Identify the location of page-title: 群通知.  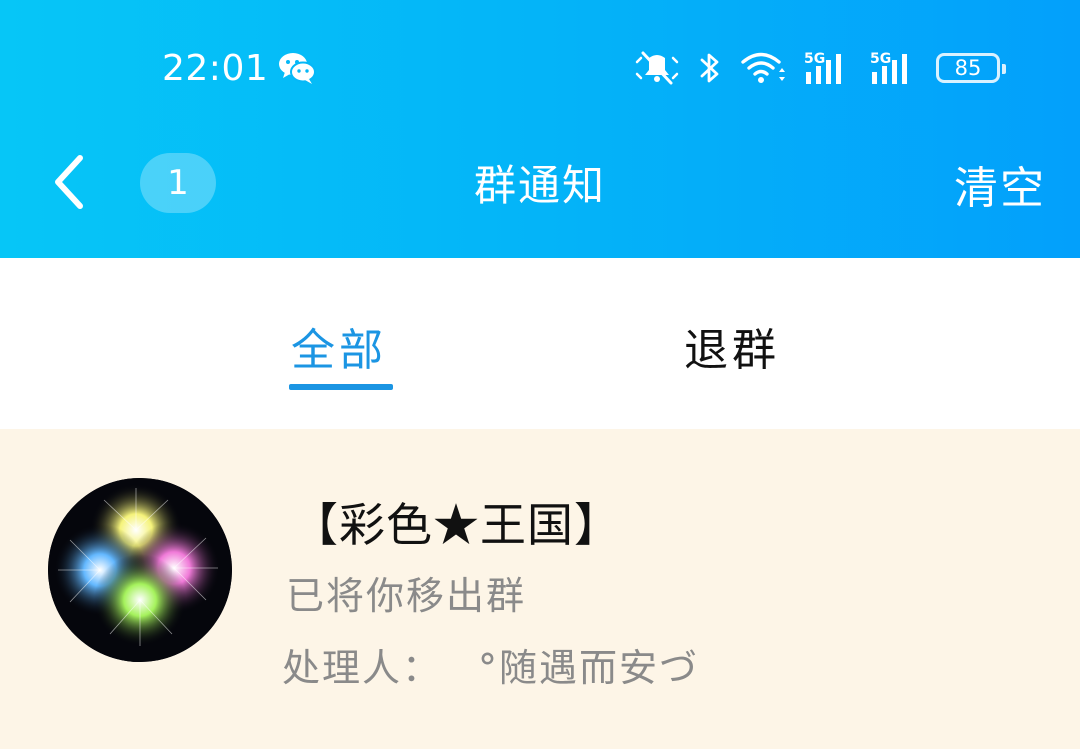
(539, 185).